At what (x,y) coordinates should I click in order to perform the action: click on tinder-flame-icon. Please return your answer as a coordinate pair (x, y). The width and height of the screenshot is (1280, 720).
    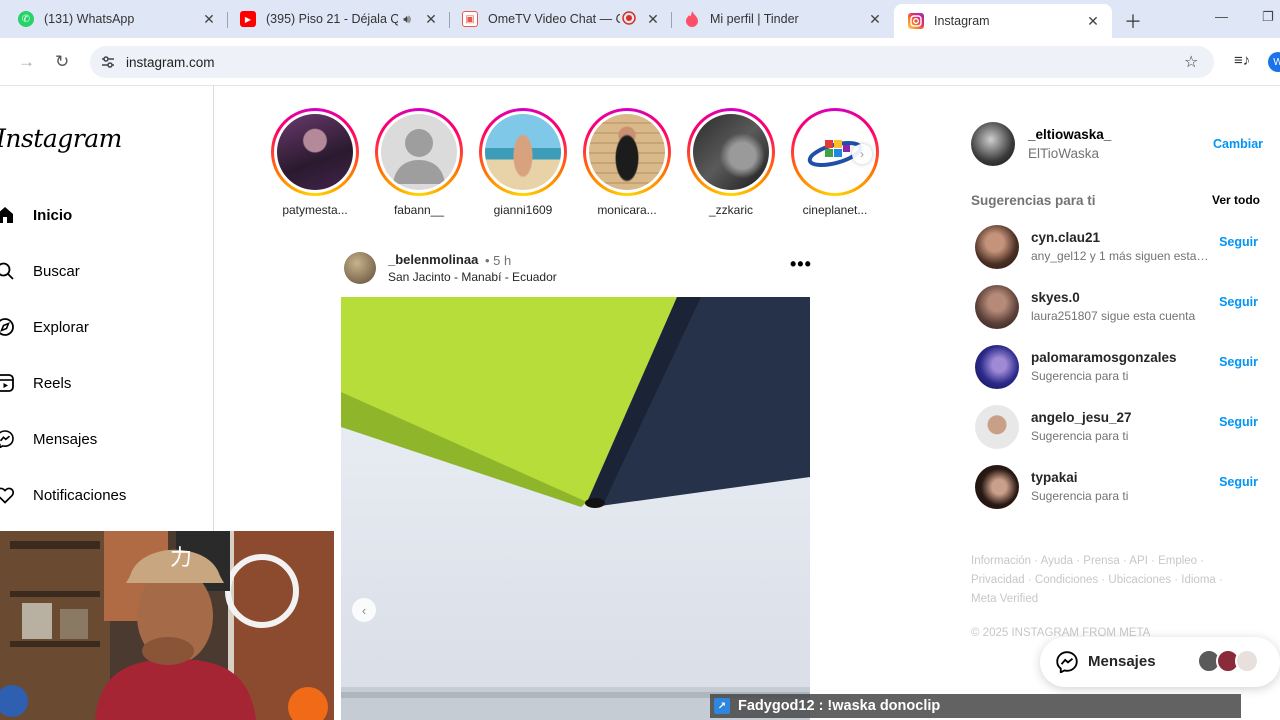
    Looking at the image, I should click on (692, 19).